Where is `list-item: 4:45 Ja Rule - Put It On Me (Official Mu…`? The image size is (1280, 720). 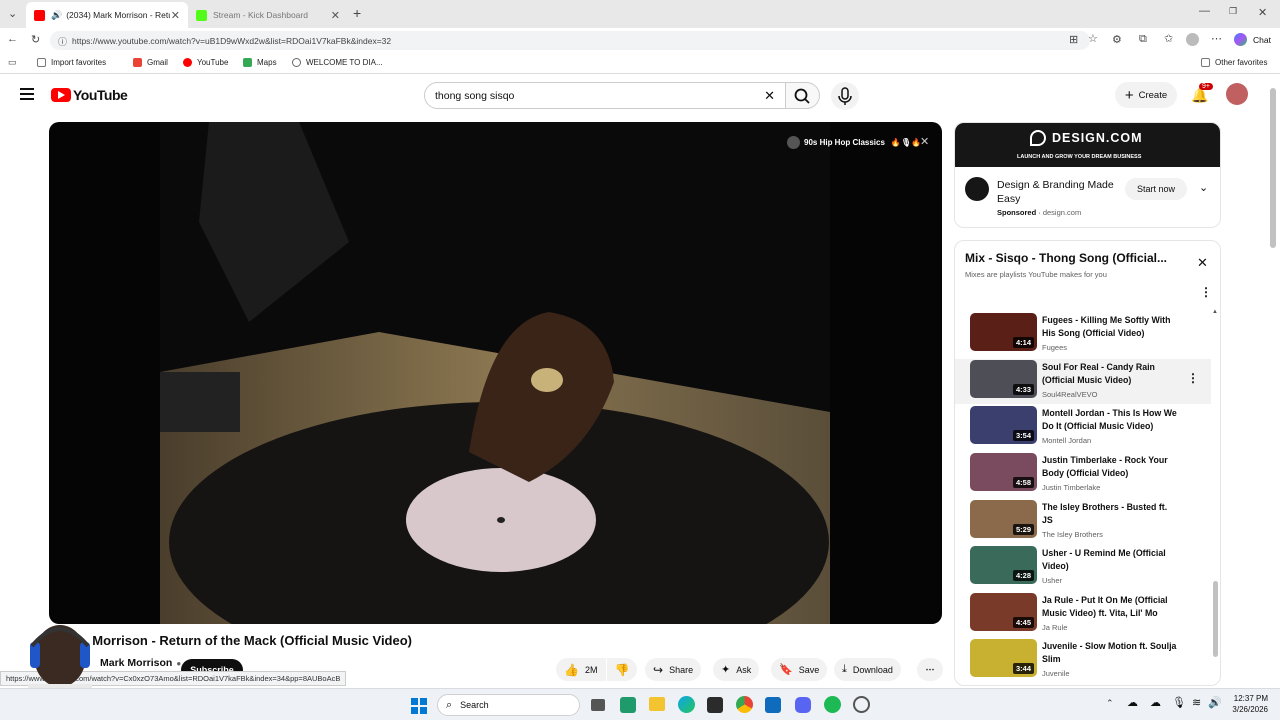
list-item: 4:45 Ja Rule - Put It On Me (Official Mu… is located at coordinates (1091, 615).